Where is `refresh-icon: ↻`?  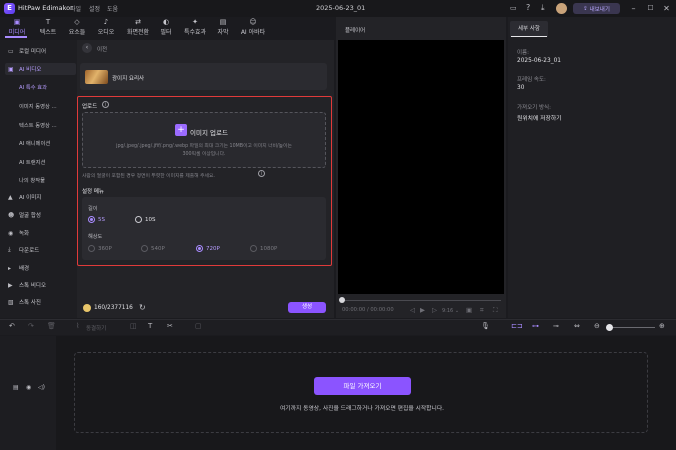 refresh-icon: ↻ is located at coordinates (142, 307).